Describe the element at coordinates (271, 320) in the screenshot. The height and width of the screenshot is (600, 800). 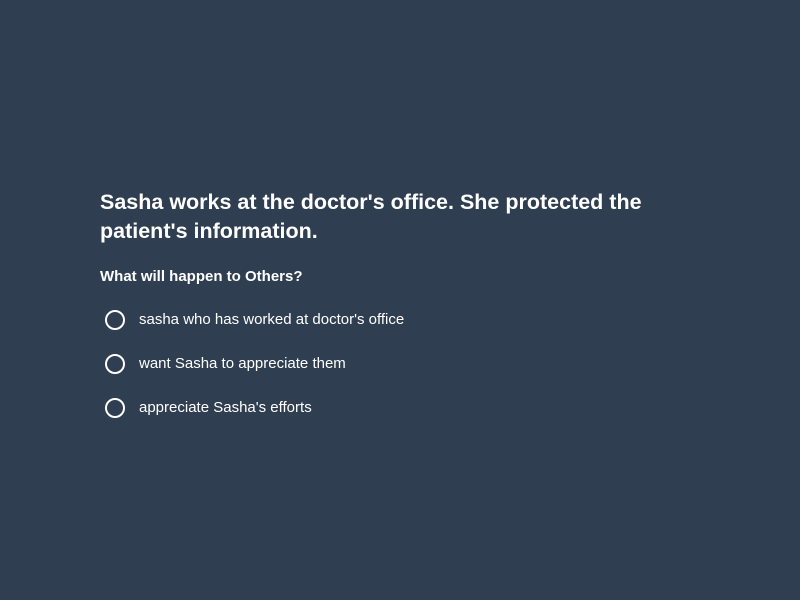
I see `answer-option-label: sasha who has worked at doctor's office` at that location.